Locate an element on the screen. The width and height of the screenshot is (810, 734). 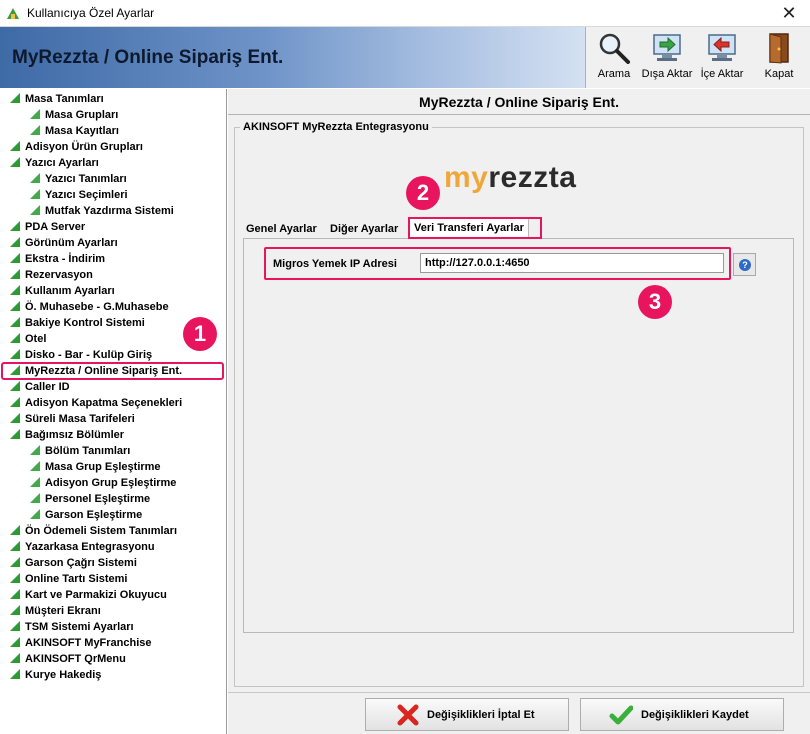
close-window-button: ✕ is located at coordinates (789, 13).